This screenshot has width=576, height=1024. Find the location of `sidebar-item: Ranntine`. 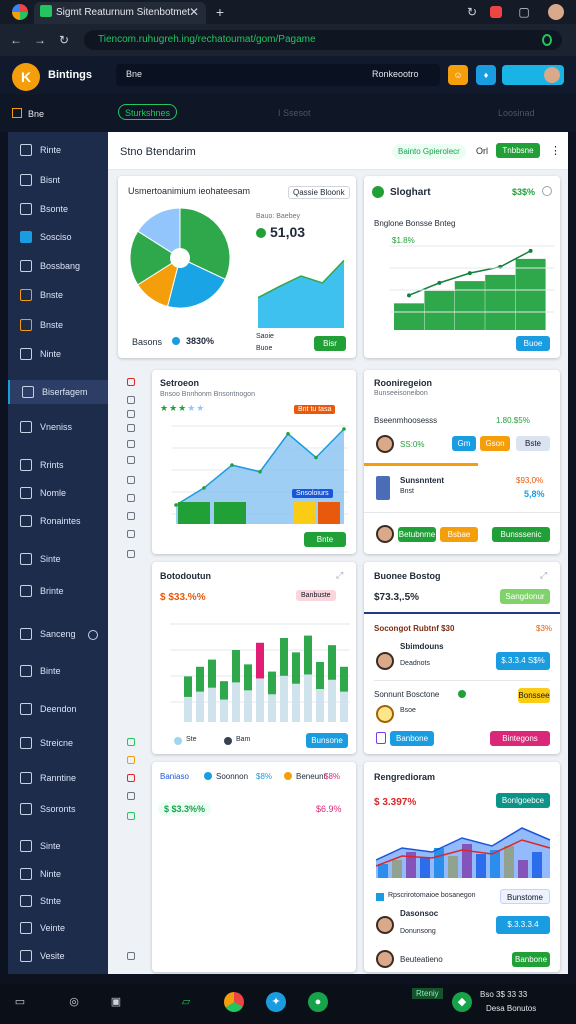

sidebar-item: Ranntine is located at coordinates (58, 778).